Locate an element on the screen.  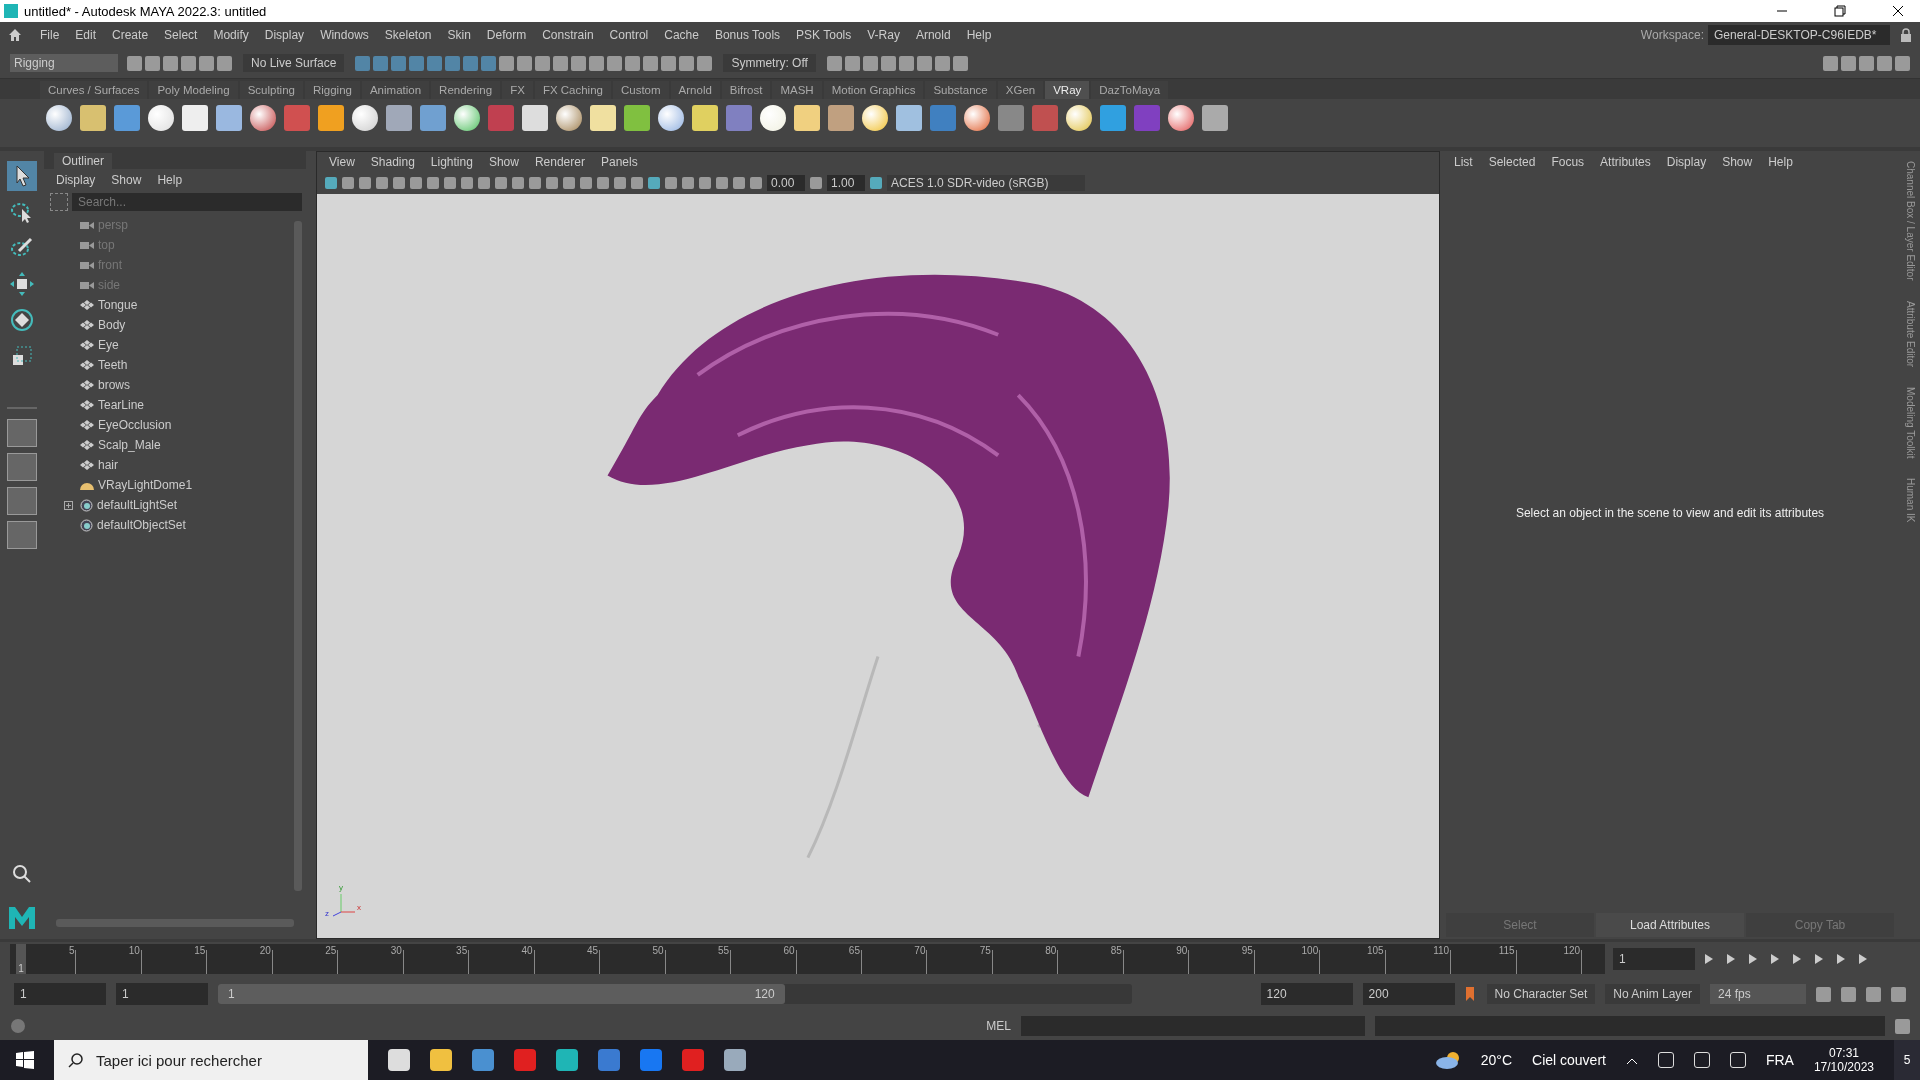
menu-item: Cache is located at coordinates (681, 35).